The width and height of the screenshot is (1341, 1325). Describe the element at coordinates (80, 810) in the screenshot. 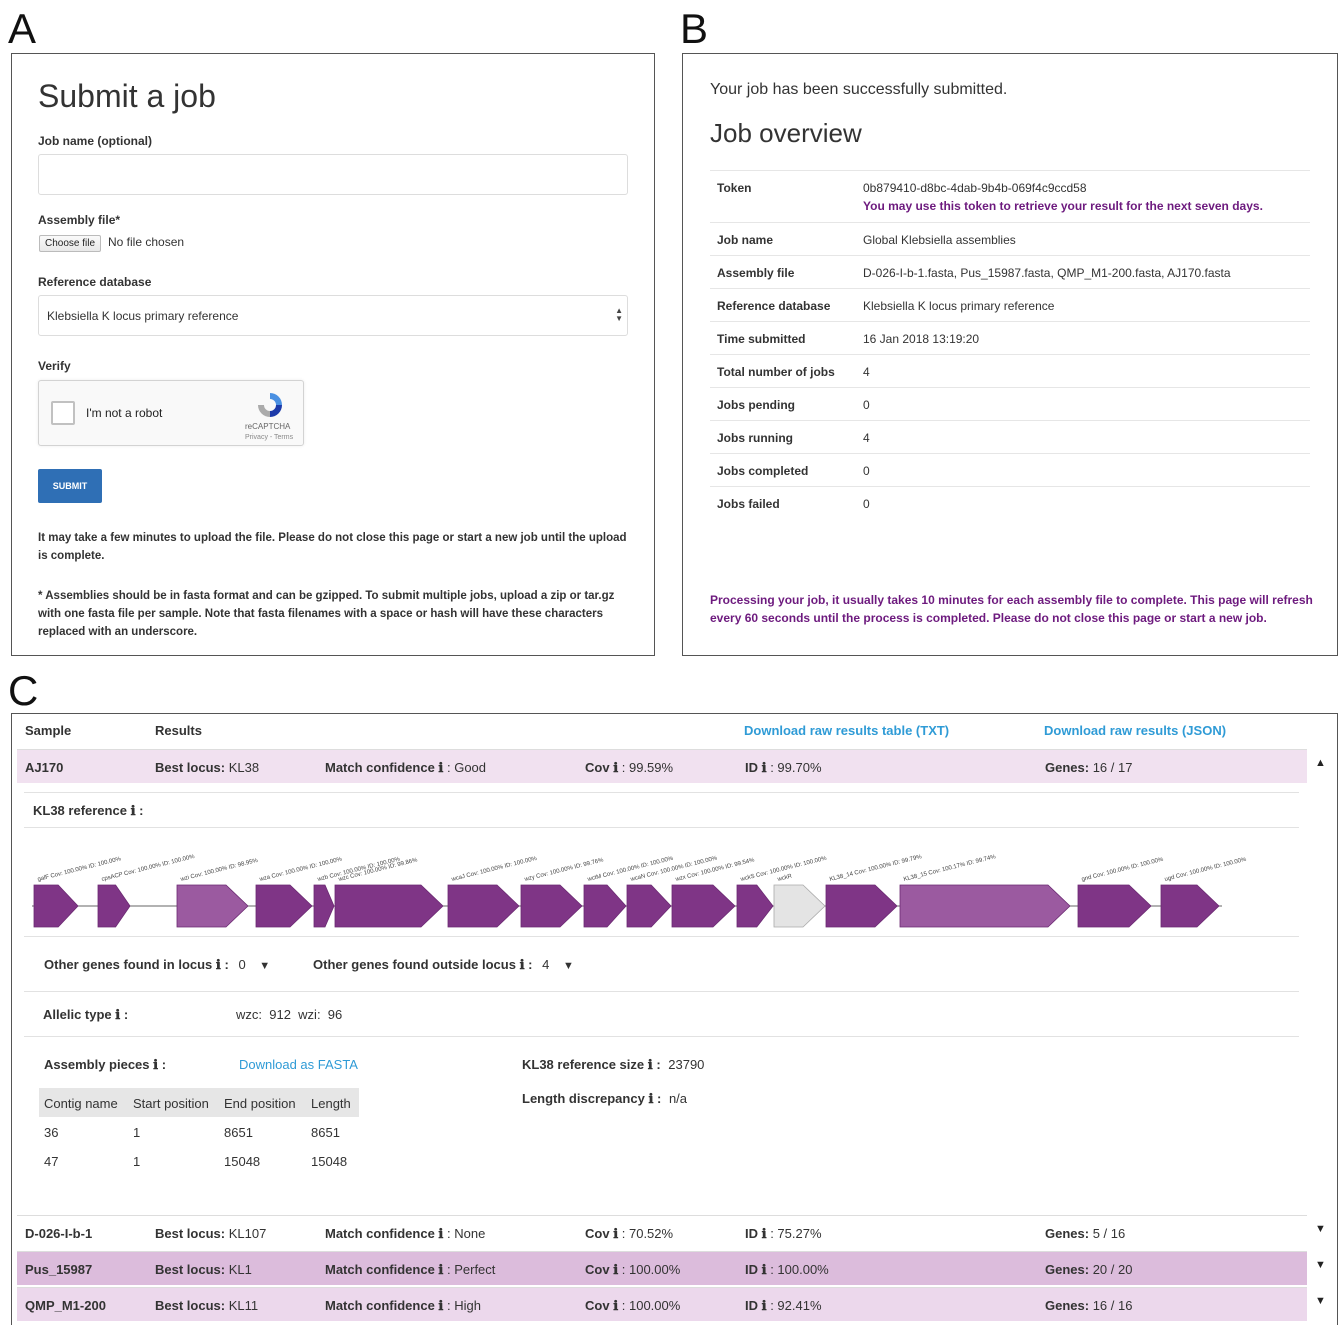

I see `reference-title: KL38 reference` at that location.